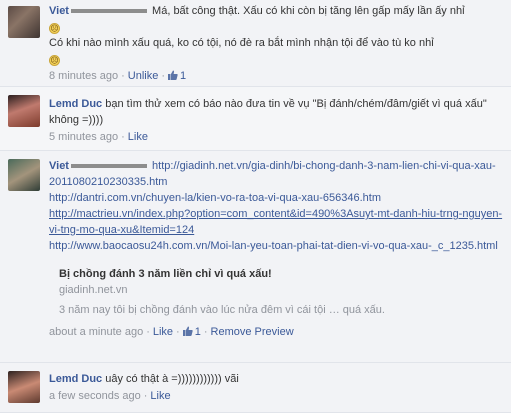 The width and height of the screenshot is (511, 413). What do you see at coordinates (143, 76) in the screenshot?
I see `unlike-button: Unlike` at bounding box center [143, 76].